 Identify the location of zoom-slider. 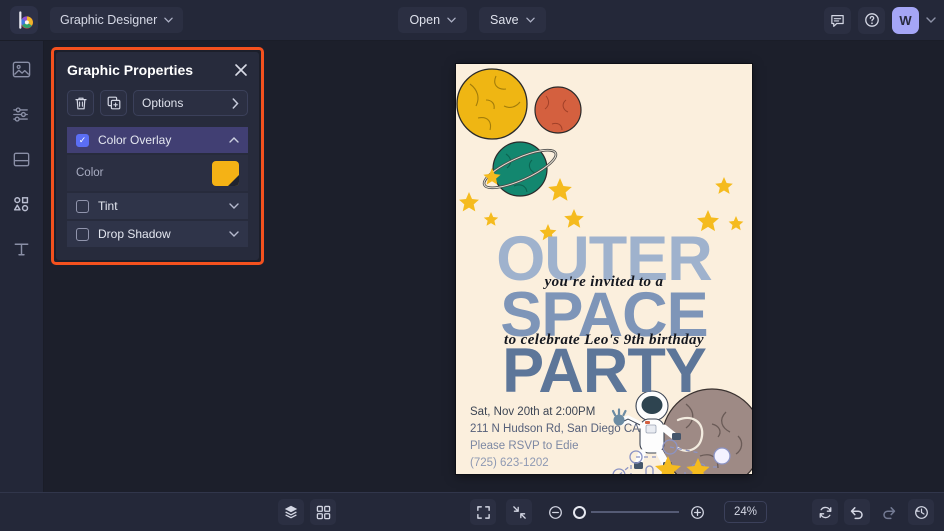
(626, 512).